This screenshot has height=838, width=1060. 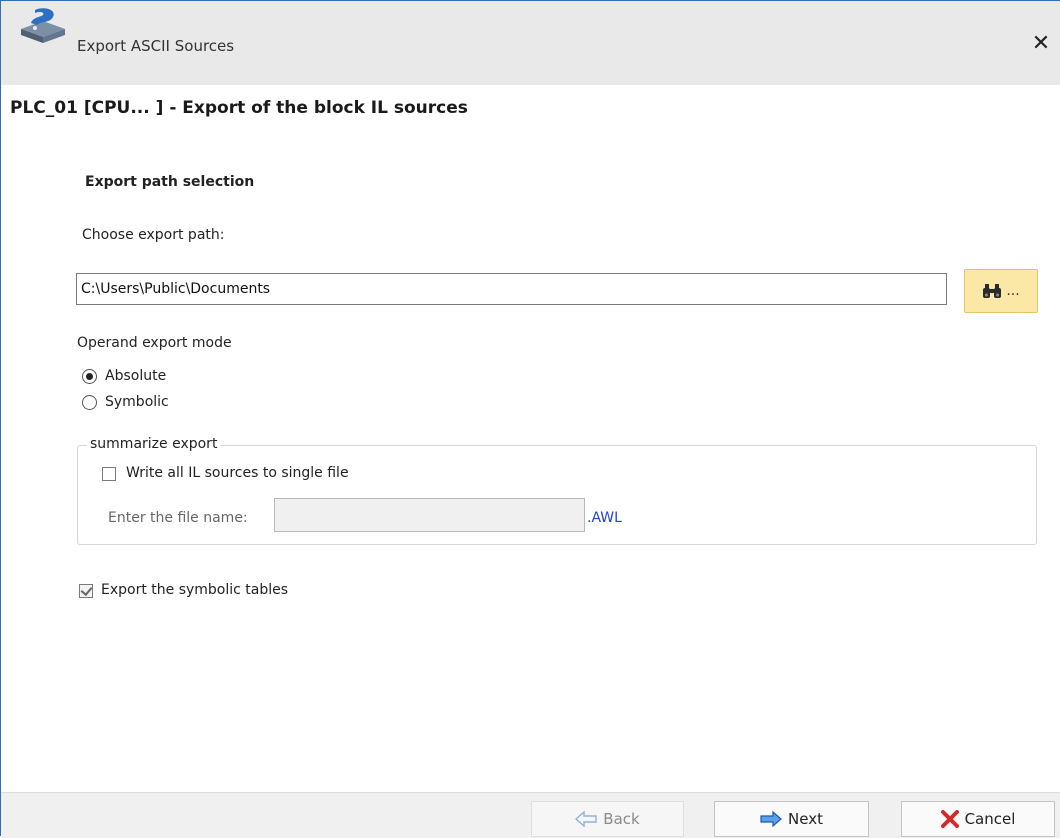 I want to click on next-button: Next, so click(x=791, y=819).